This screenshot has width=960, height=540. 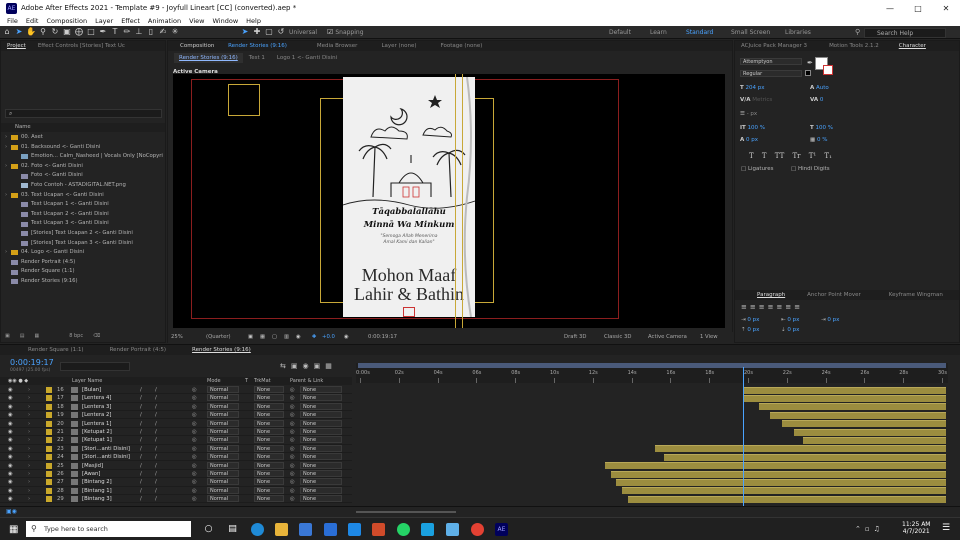 What do you see at coordinates (314, 337) in the screenshot?
I see `color-management-icon: ✚` at bounding box center [314, 337].